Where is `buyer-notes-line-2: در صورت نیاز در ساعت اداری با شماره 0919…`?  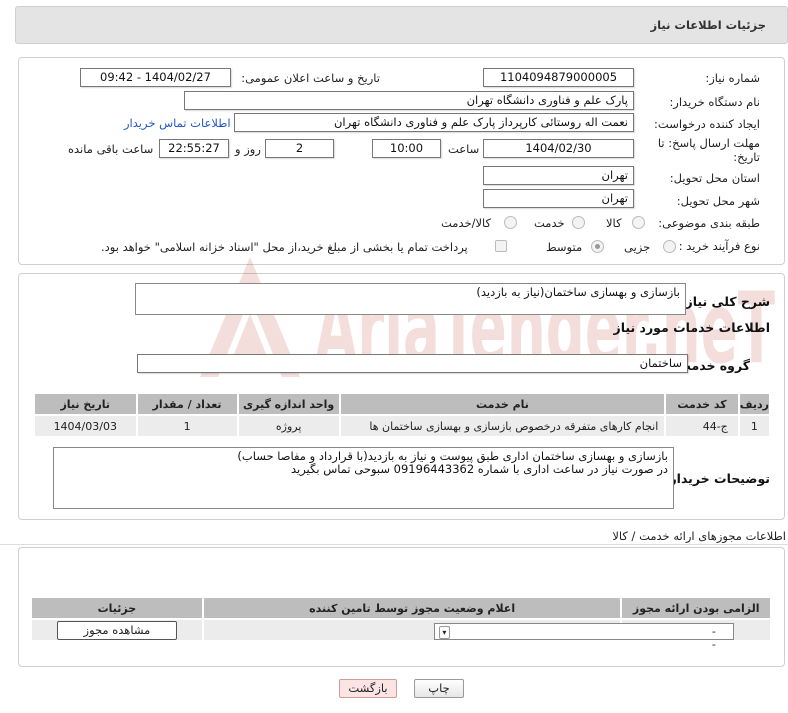
buyer-notes-line-2: در صورت نیاز در ساعت اداری با شماره 0919… is located at coordinates (479, 469).